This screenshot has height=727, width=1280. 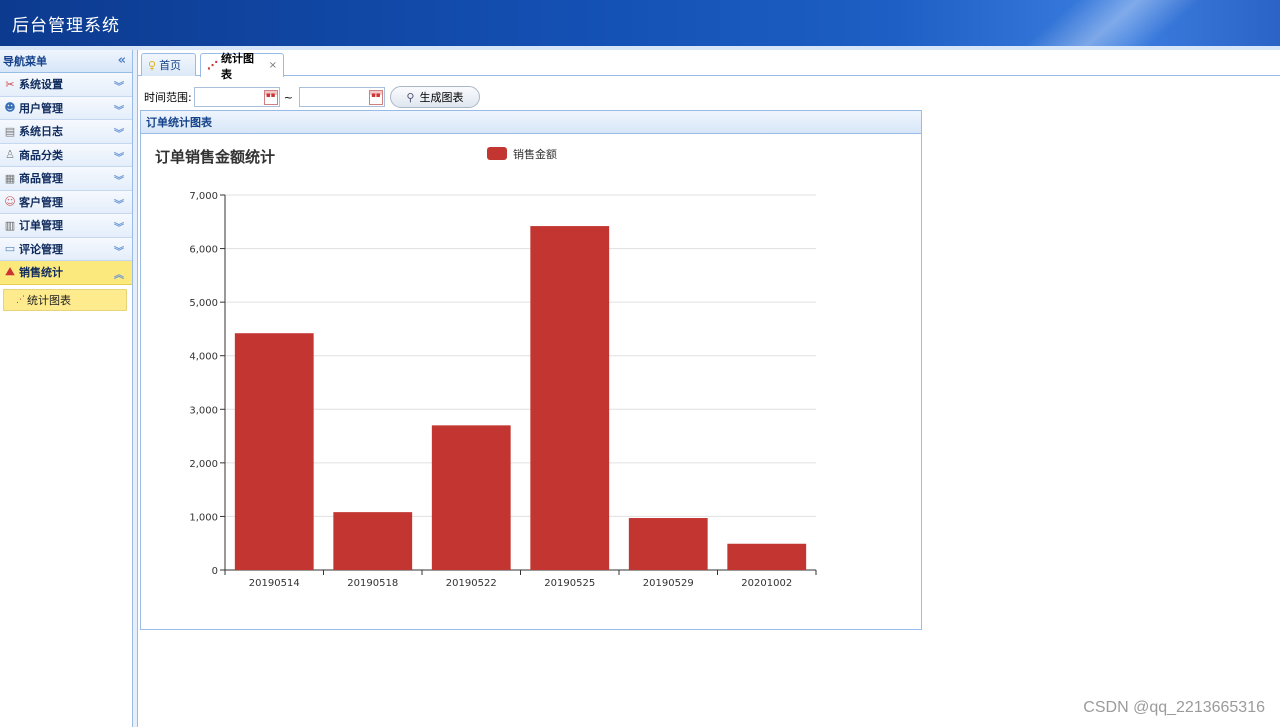 I want to click on sidebar-item-category: ♙ 商品分类 ︾, so click(x=66, y=155).